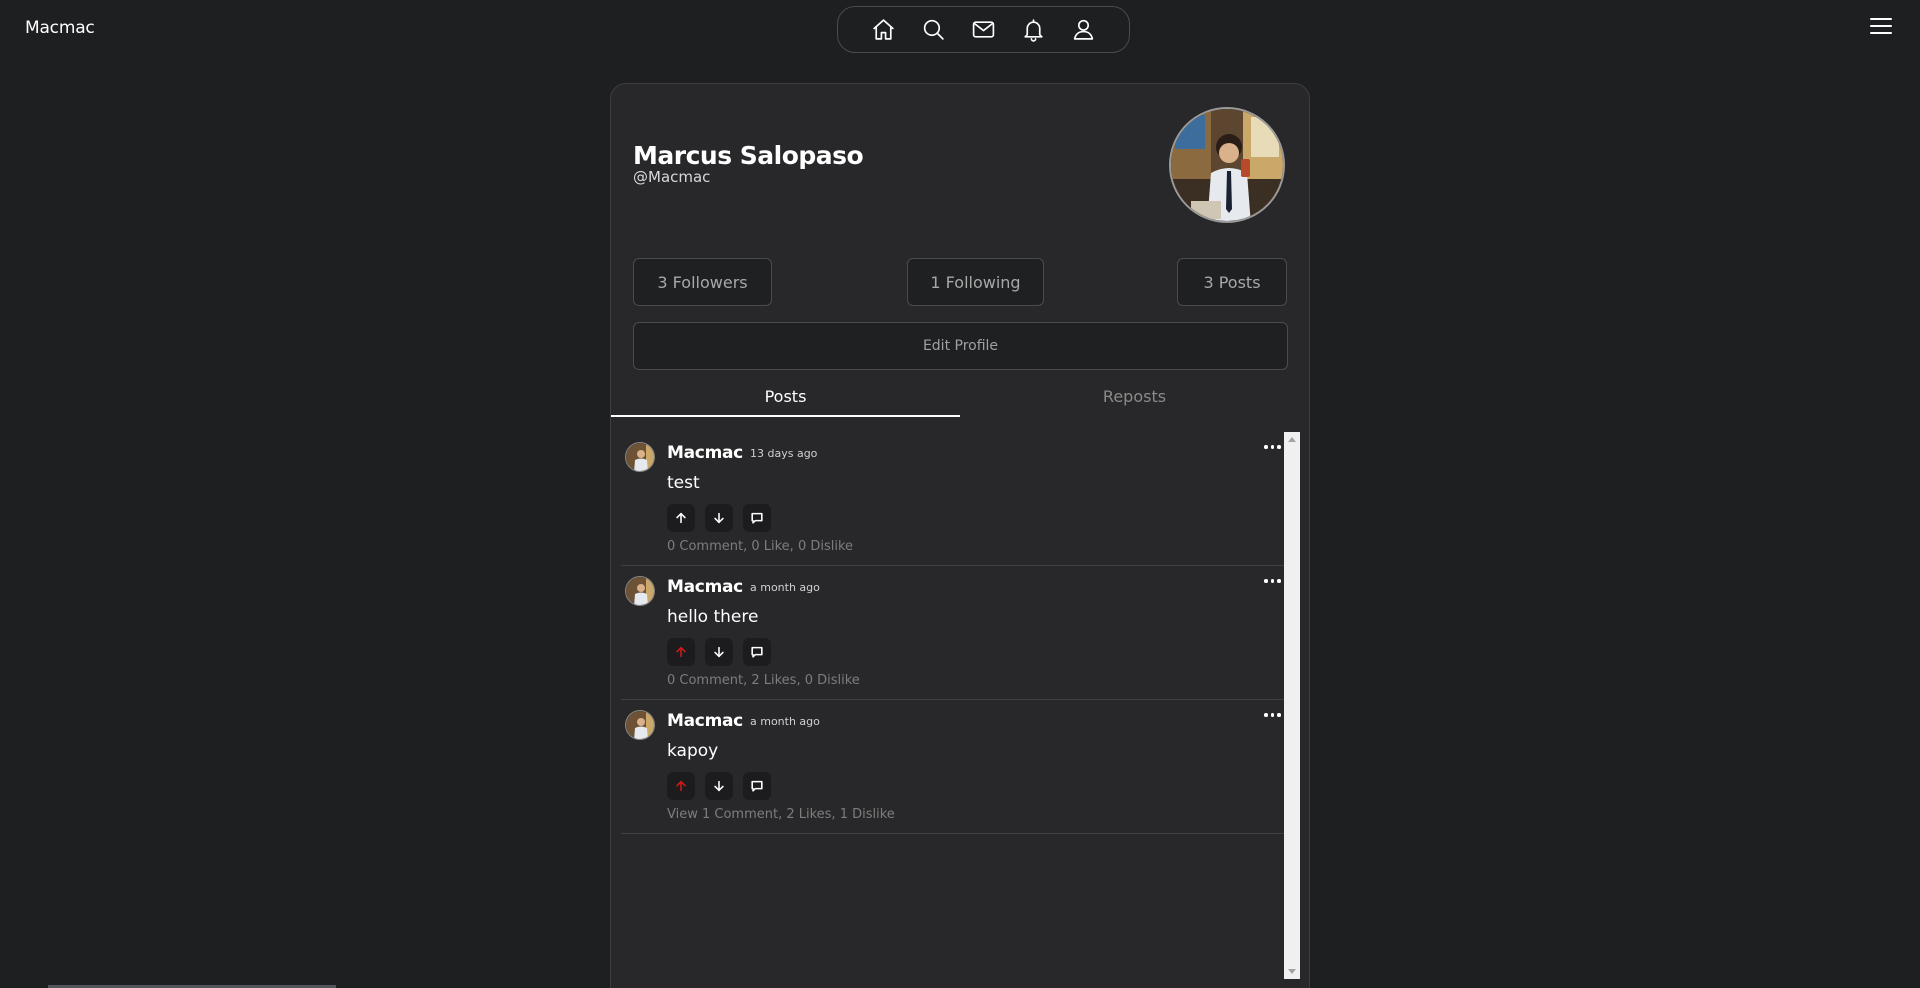  What do you see at coordinates (60, 28) in the screenshot?
I see `brand-logo-text: Macmac` at bounding box center [60, 28].